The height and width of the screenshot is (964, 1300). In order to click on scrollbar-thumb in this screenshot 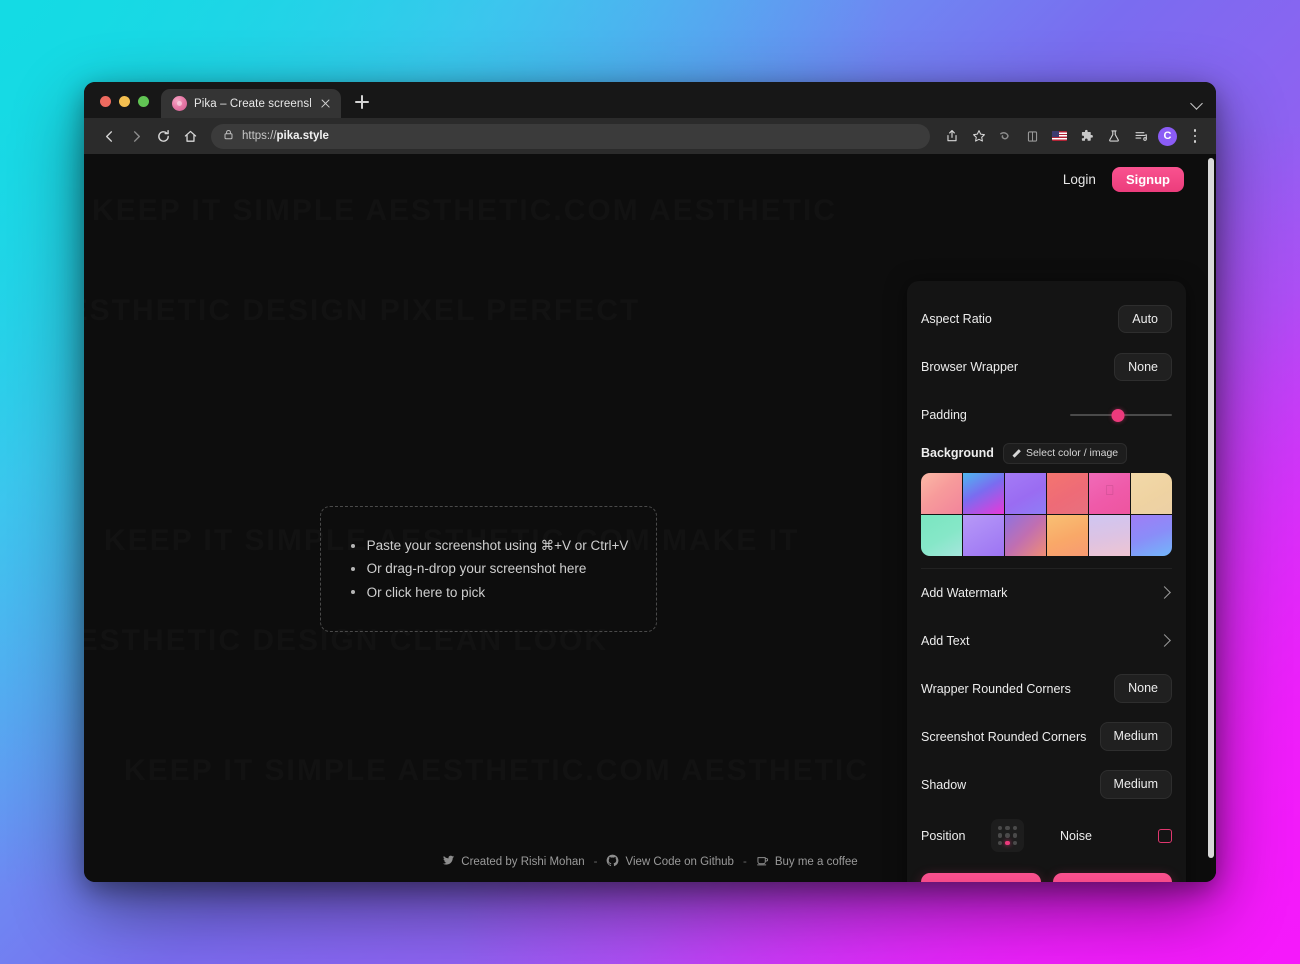, I will do `click(1211, 508)`.